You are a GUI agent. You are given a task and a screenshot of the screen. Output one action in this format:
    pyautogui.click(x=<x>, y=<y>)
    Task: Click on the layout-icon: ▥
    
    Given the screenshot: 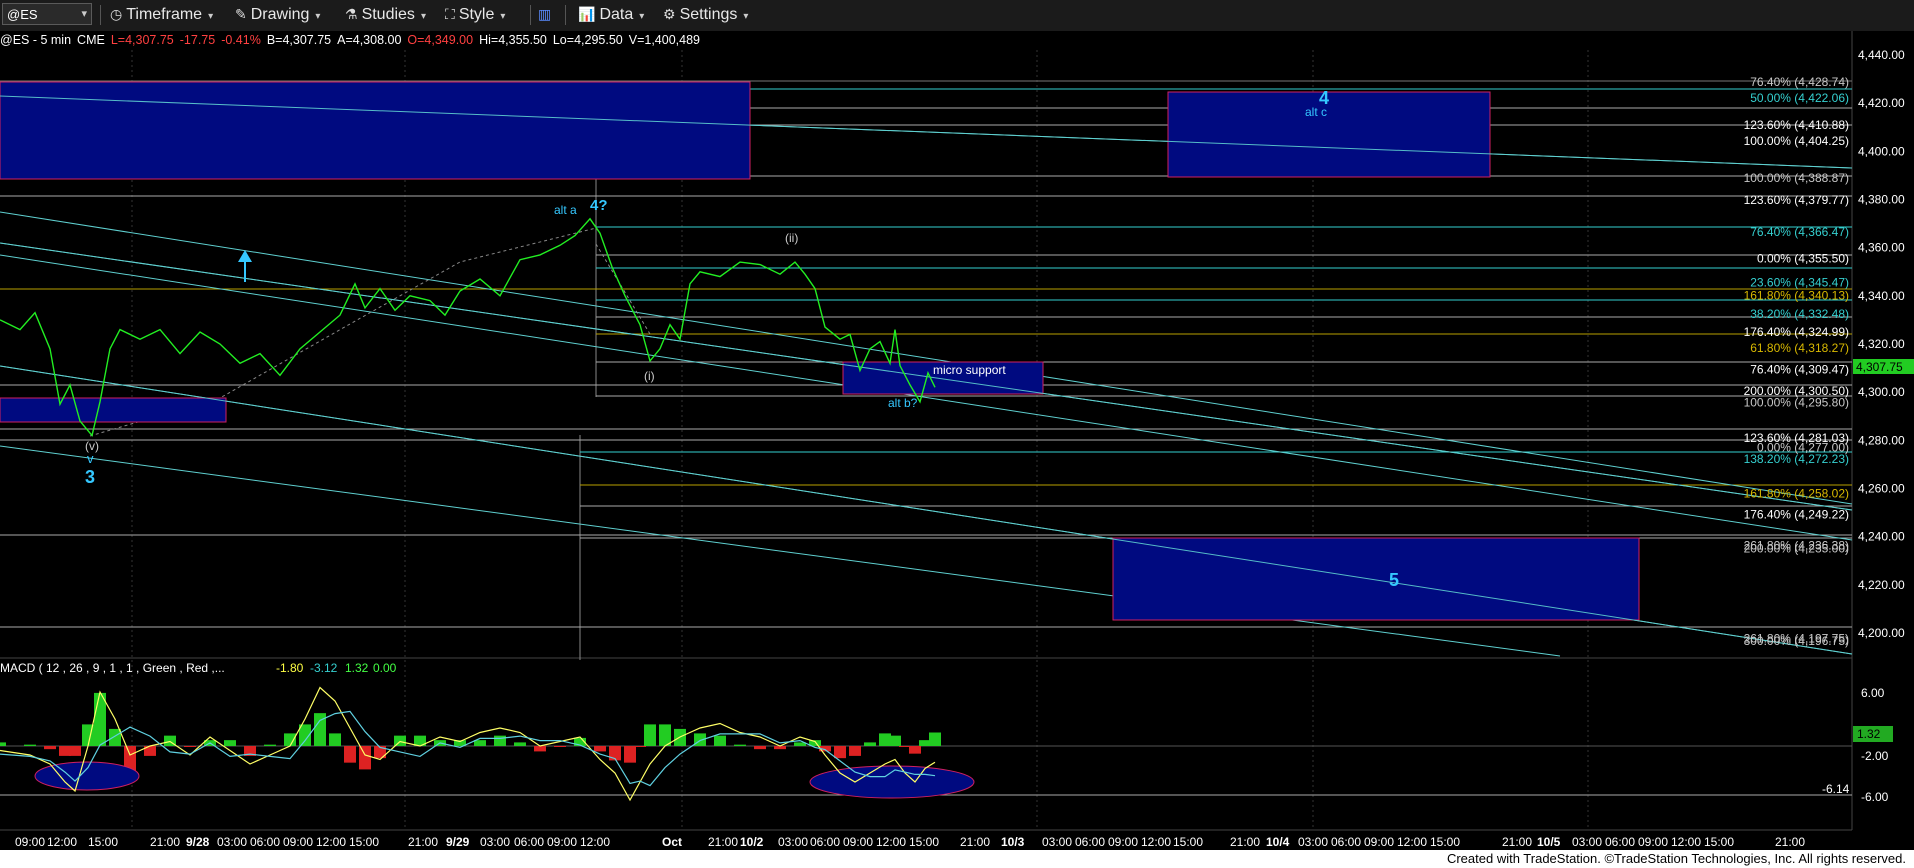 What is the action you would take?
    pyautogui.click(x=545, y=14)
    